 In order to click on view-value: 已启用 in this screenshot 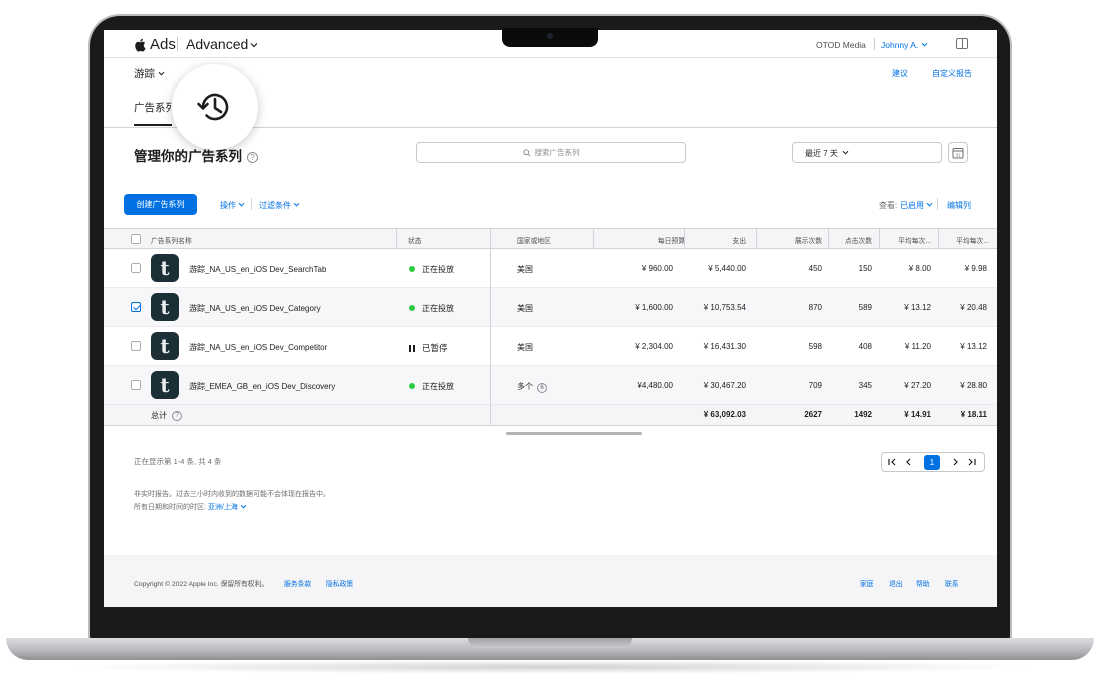, I will do `click(912, 205)`.